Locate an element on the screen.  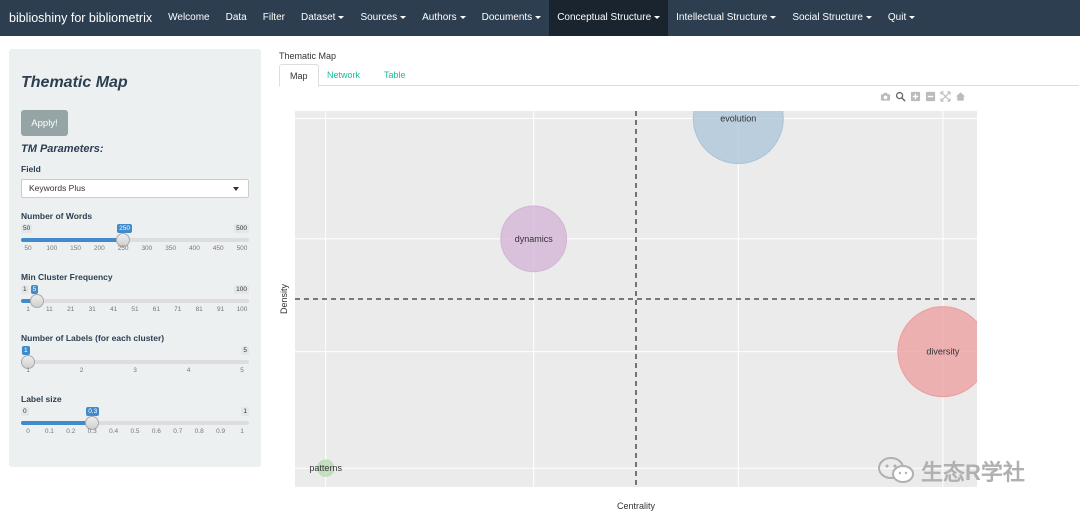
field-select: Keywords Plus is located at coordinates (135, 188).